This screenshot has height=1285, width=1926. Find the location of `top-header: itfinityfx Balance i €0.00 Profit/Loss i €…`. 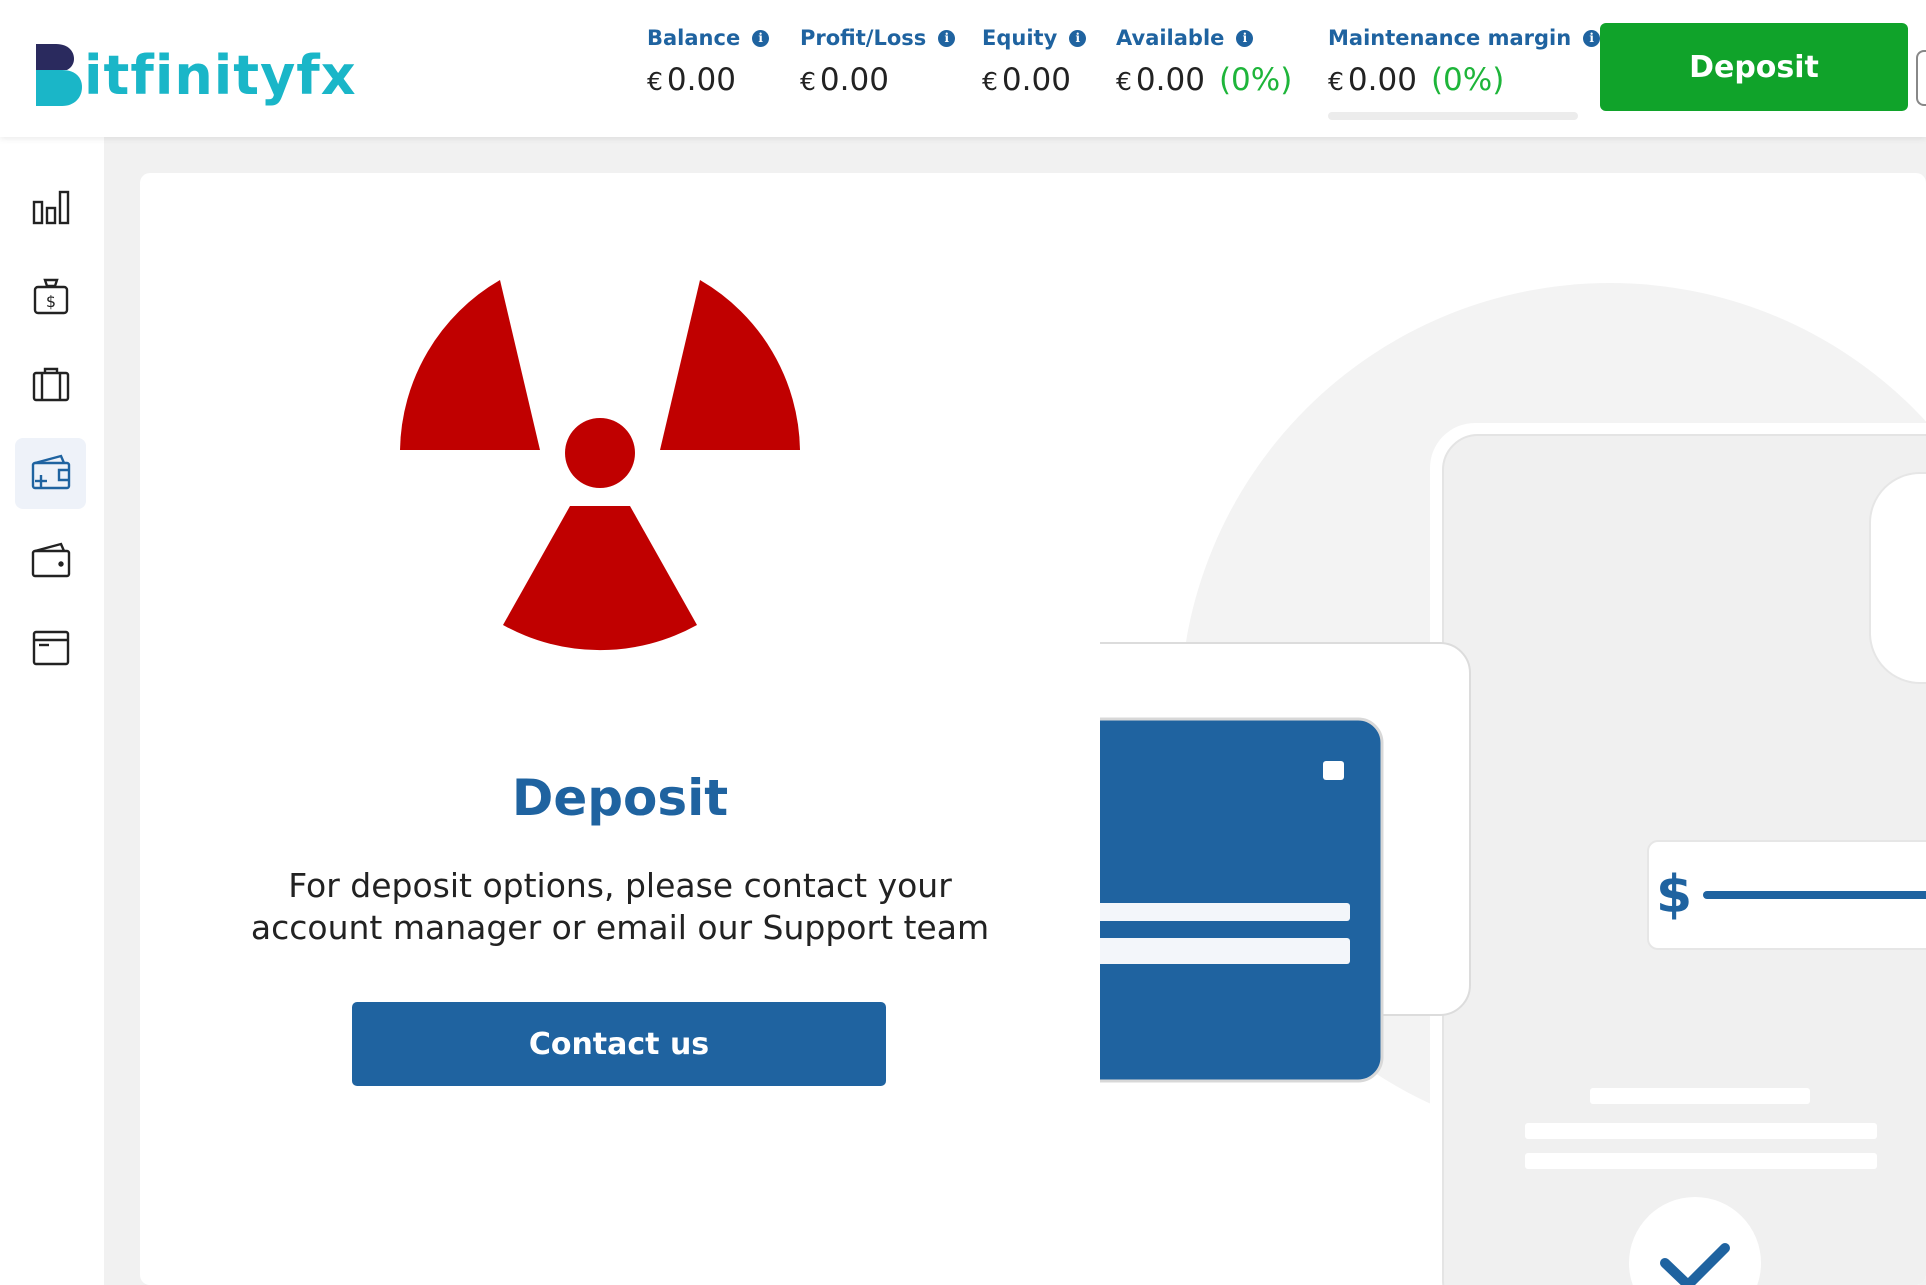

top-header: itfinityfx Balance i €0.00 Profit/Loss i €… is located at coordinates (963, 68).